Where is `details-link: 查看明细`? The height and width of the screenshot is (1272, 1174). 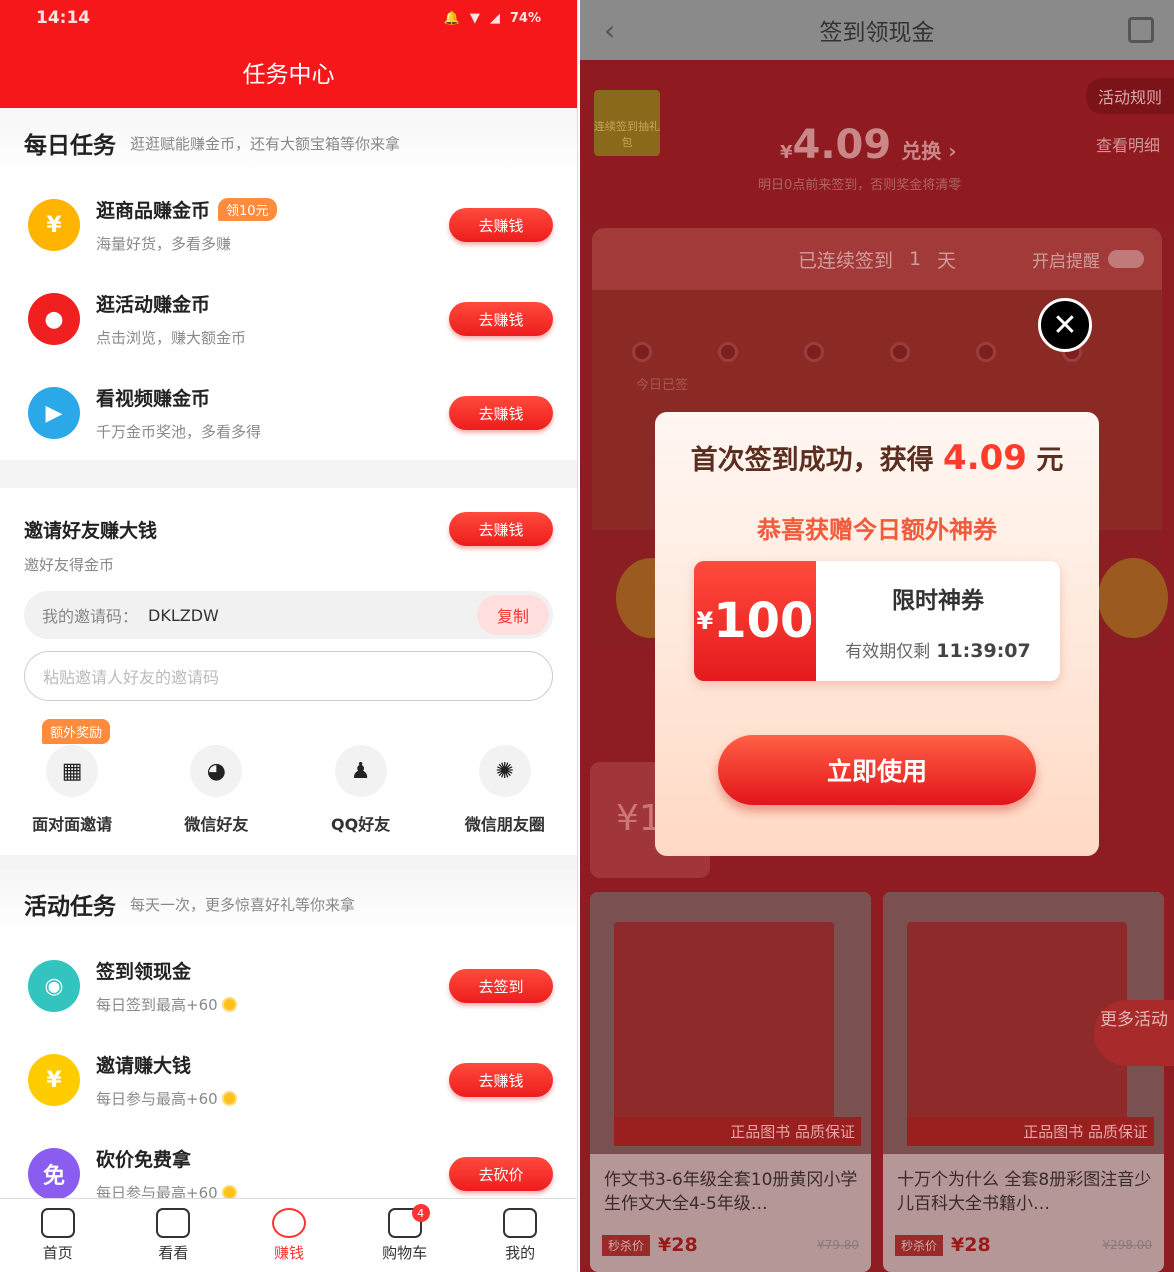 details-link: 查看明细 is located at coordinates (1128, 144).